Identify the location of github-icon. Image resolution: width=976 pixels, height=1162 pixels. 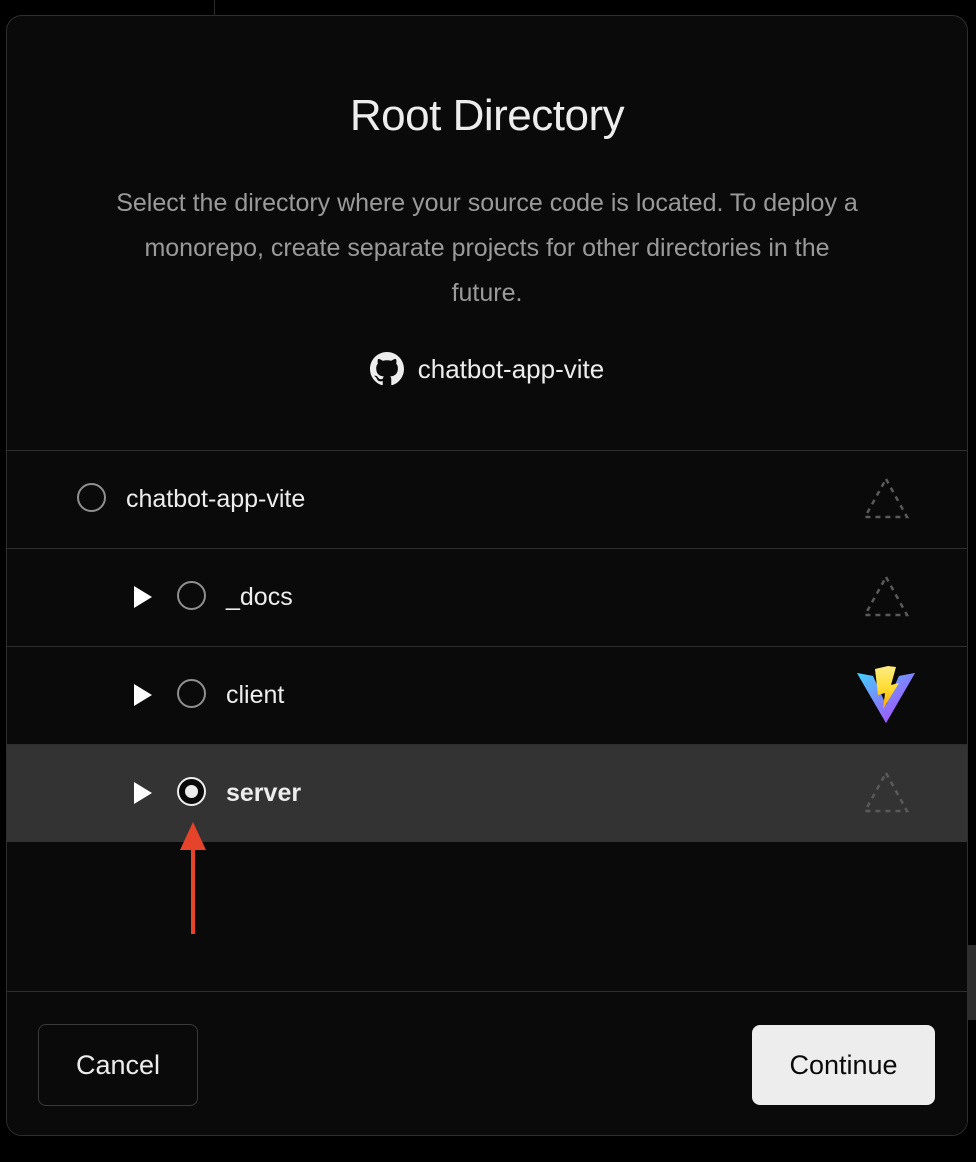
(386, 369).